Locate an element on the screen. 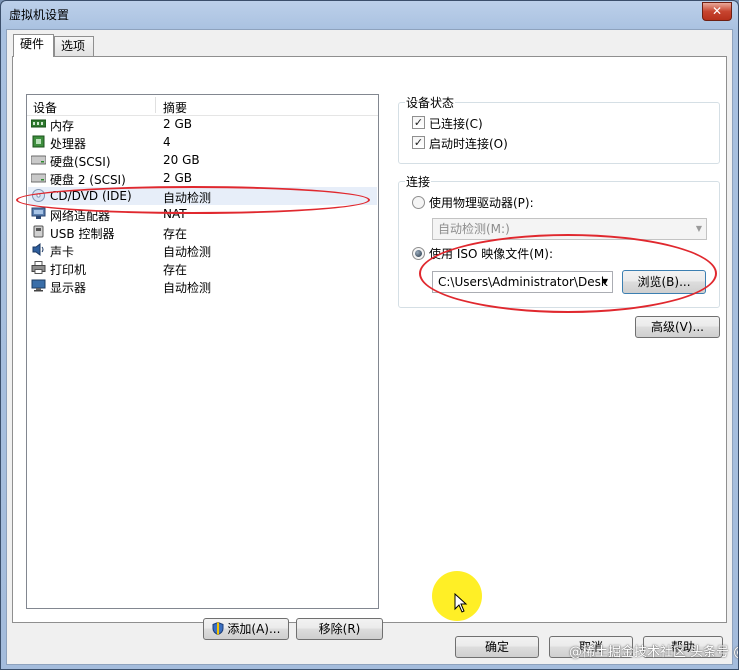 Image resolution: width=739 pixels, height=670 pixels. device-name: USB 控制器 is located at coordinates (82, 234).